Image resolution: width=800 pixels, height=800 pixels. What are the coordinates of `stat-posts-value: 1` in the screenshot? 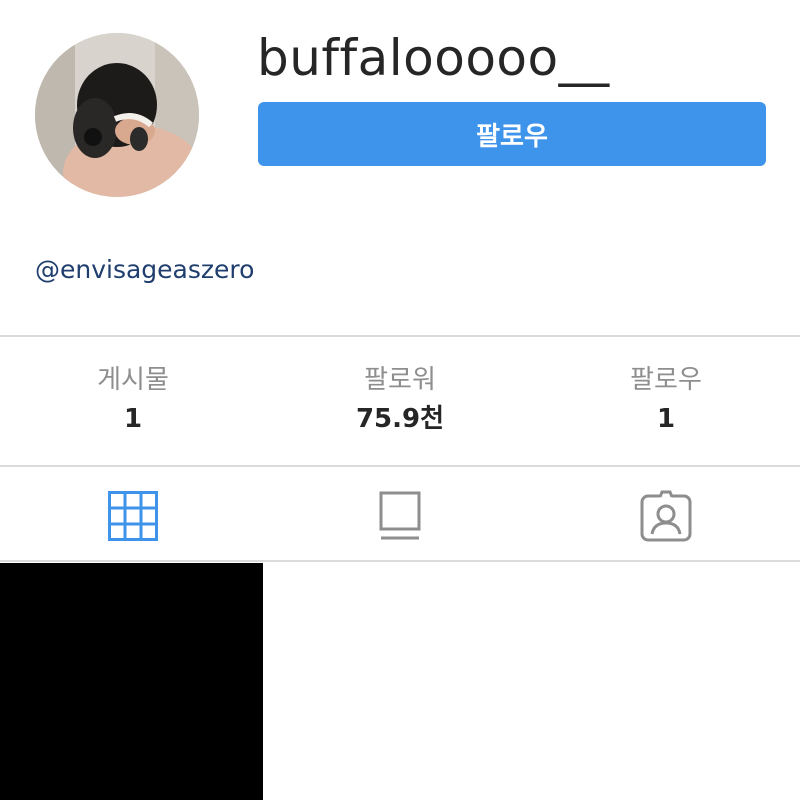 It's located at (133, 419).